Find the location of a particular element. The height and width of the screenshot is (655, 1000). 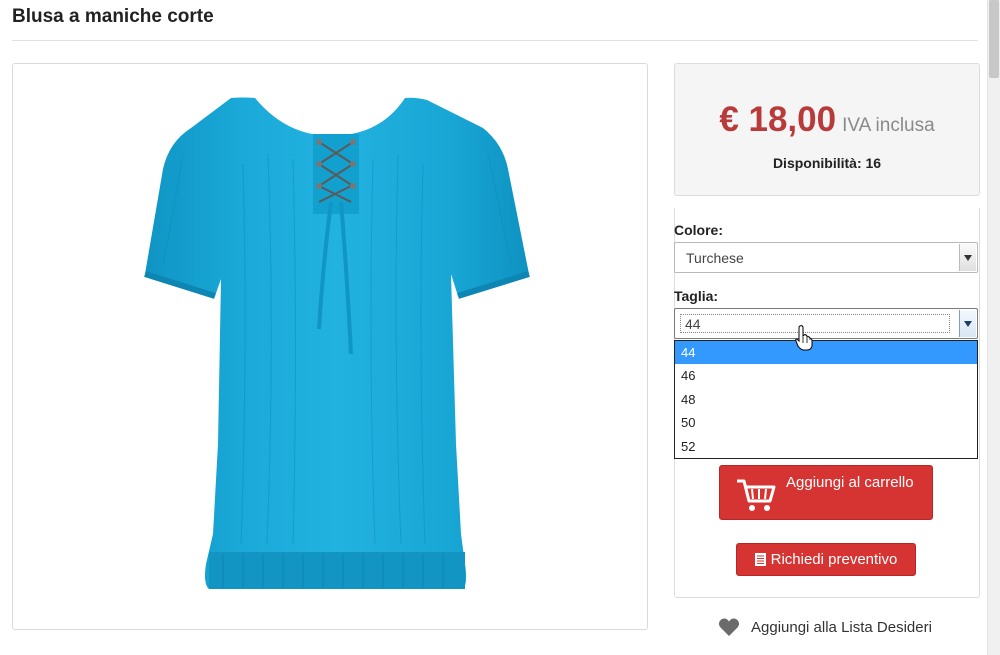

price-box: € 18,00 IVA inclusa Disponibilità: 16 is located at coordinates (827, 129).